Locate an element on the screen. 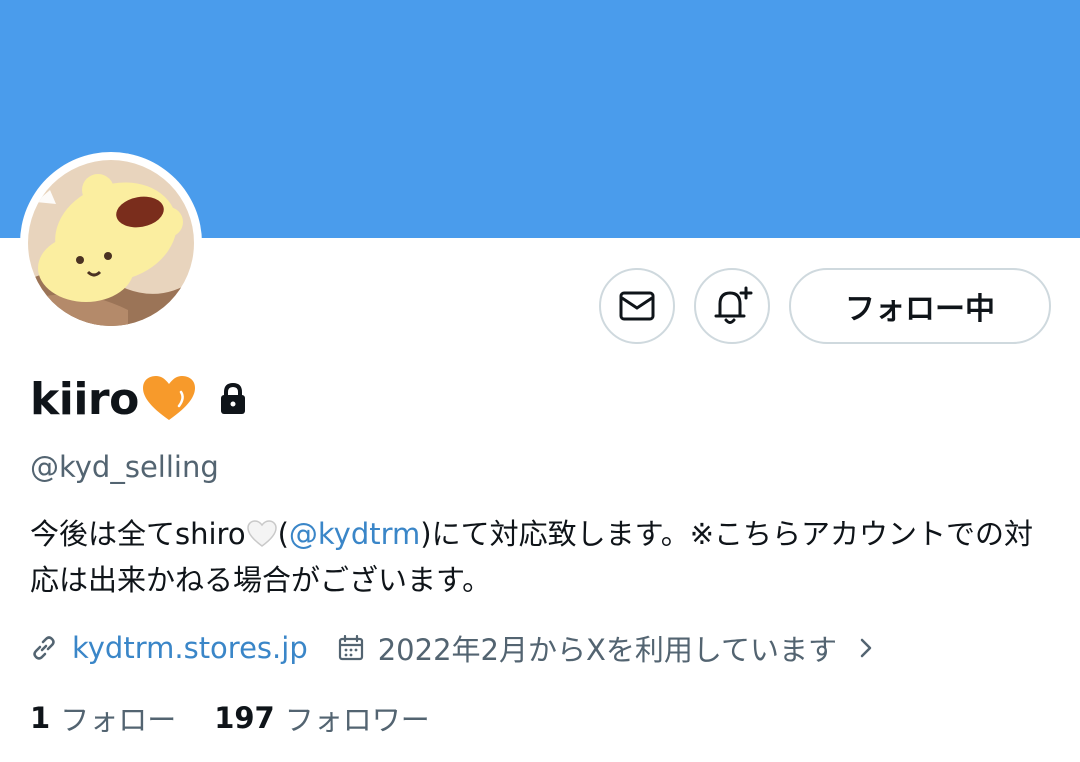 The image size is (1080, 762). following-count: 1 is located at coordinates (40, 718).